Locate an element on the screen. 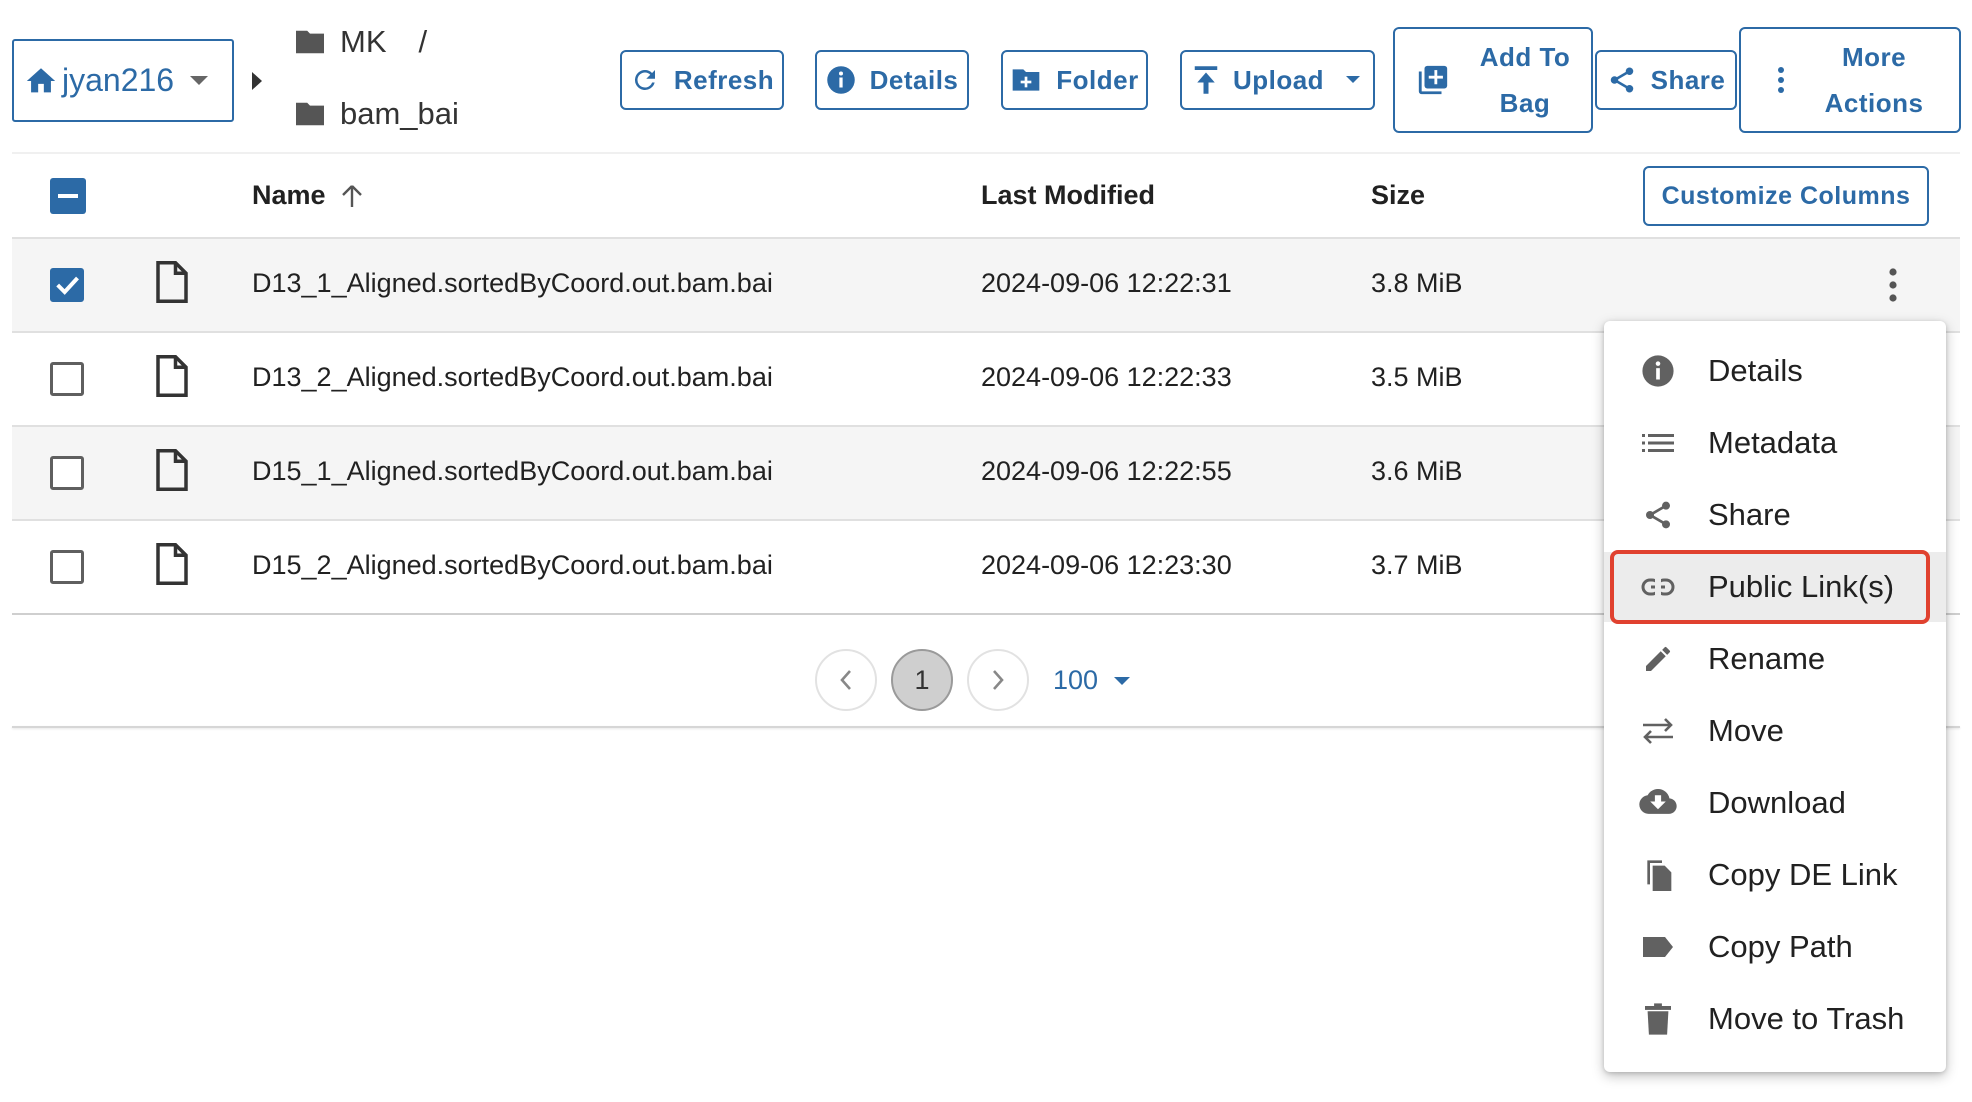  menu-item-move: Move is located at coordinates (1775, 731).